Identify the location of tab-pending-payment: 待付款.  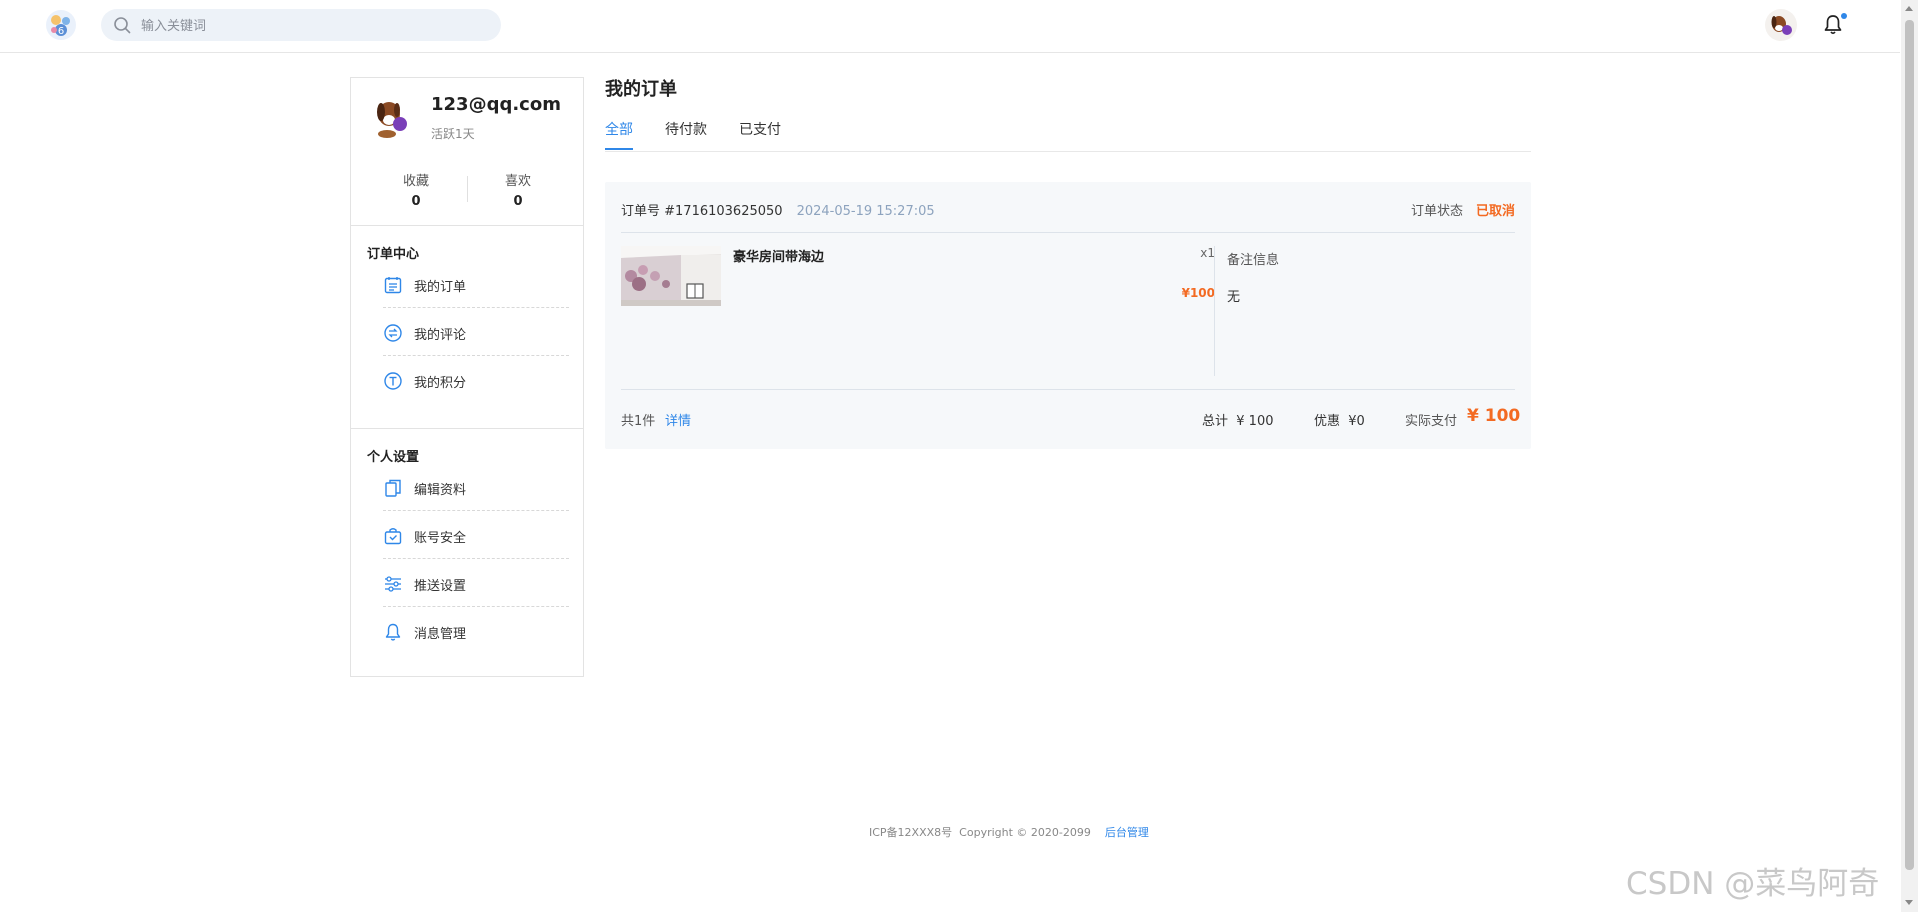
(686, 129).